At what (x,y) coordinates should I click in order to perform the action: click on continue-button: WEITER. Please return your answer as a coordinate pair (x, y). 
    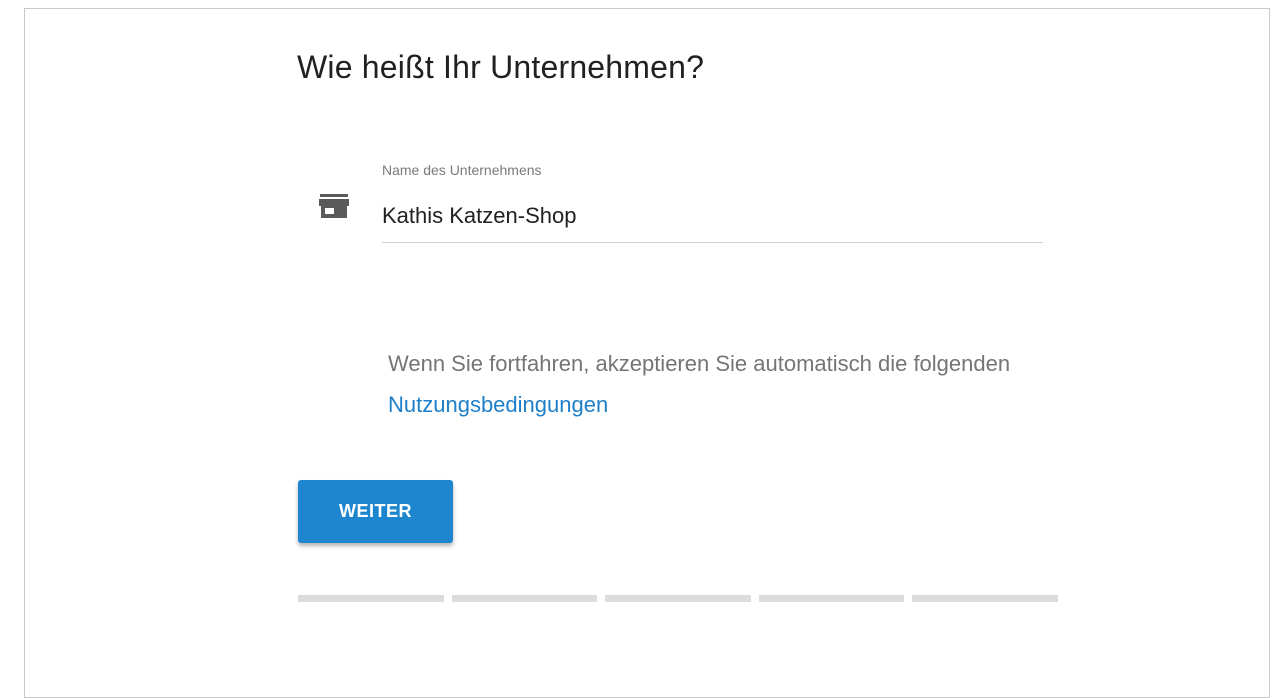
    Looking at the image, I should click on (375, 511).